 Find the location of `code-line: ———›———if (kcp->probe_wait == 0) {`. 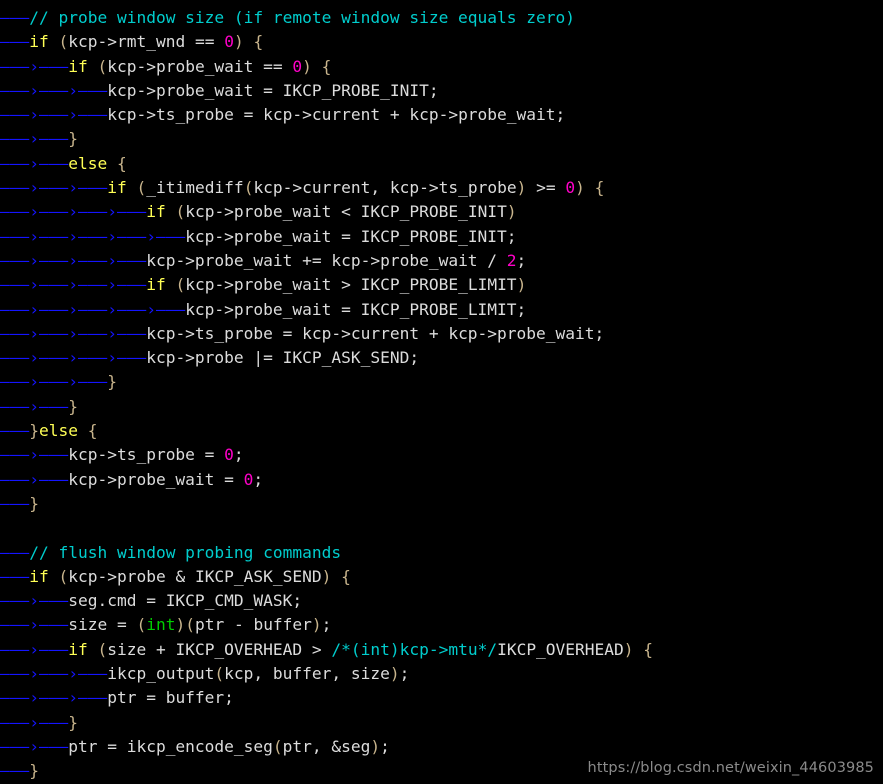

code-line: ———›———if (kcp->probe_wait == 0) { is located at coordinates (326, 67).